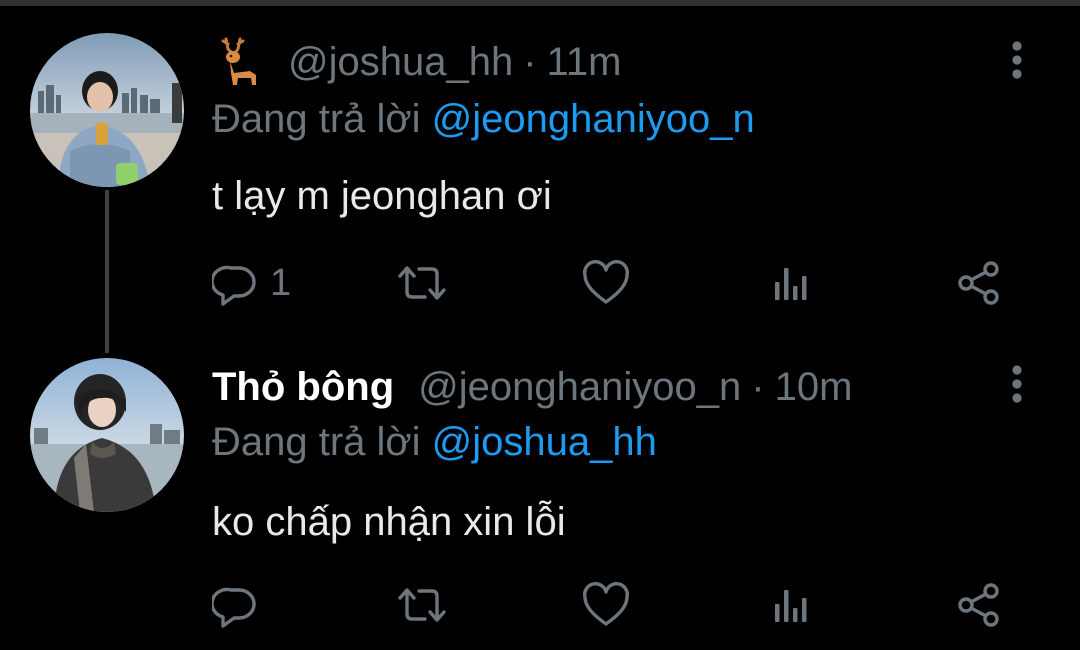 The height and width of the screenshot is (650, 1080). Describe the element at coordinates (584, 62) in the screenshot. I see `timestamp: 11m` at that location.